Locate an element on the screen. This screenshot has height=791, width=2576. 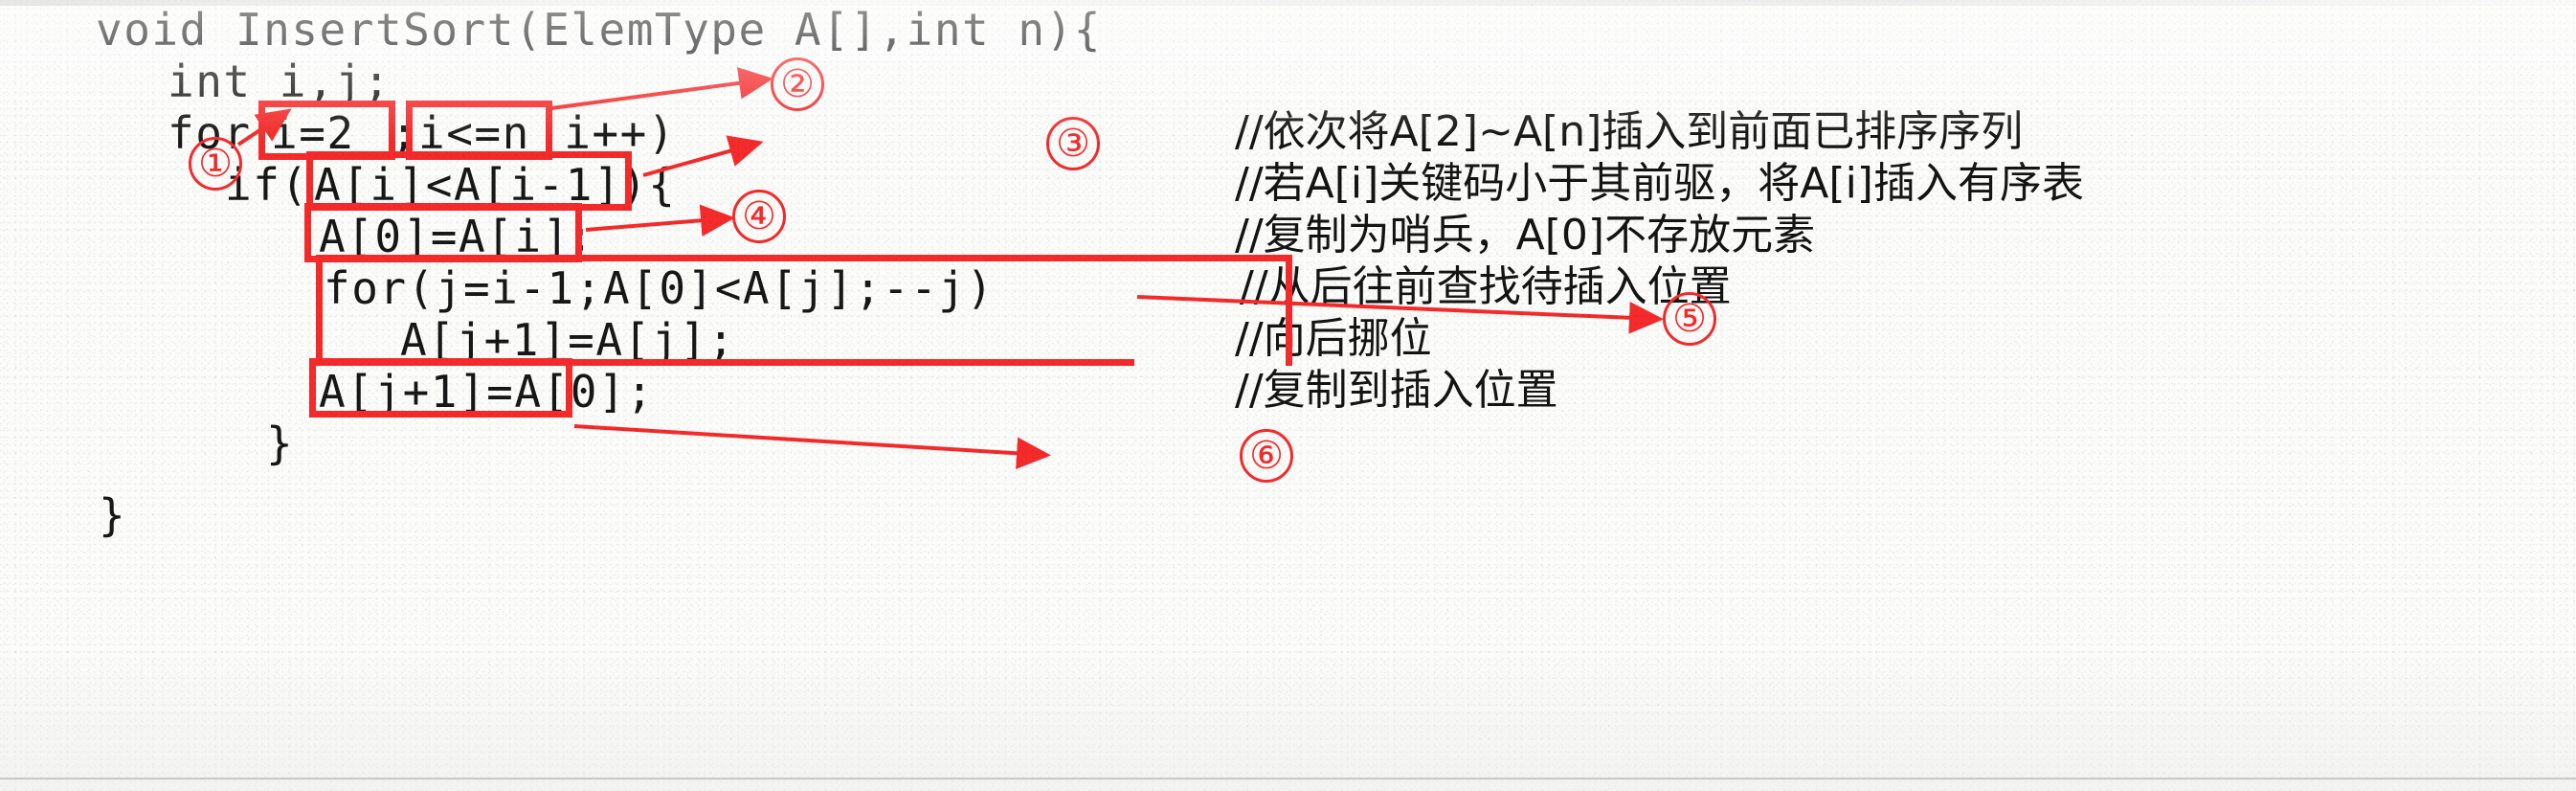
code-line-5-semicolon: ; is located at coordinates (581, 237).